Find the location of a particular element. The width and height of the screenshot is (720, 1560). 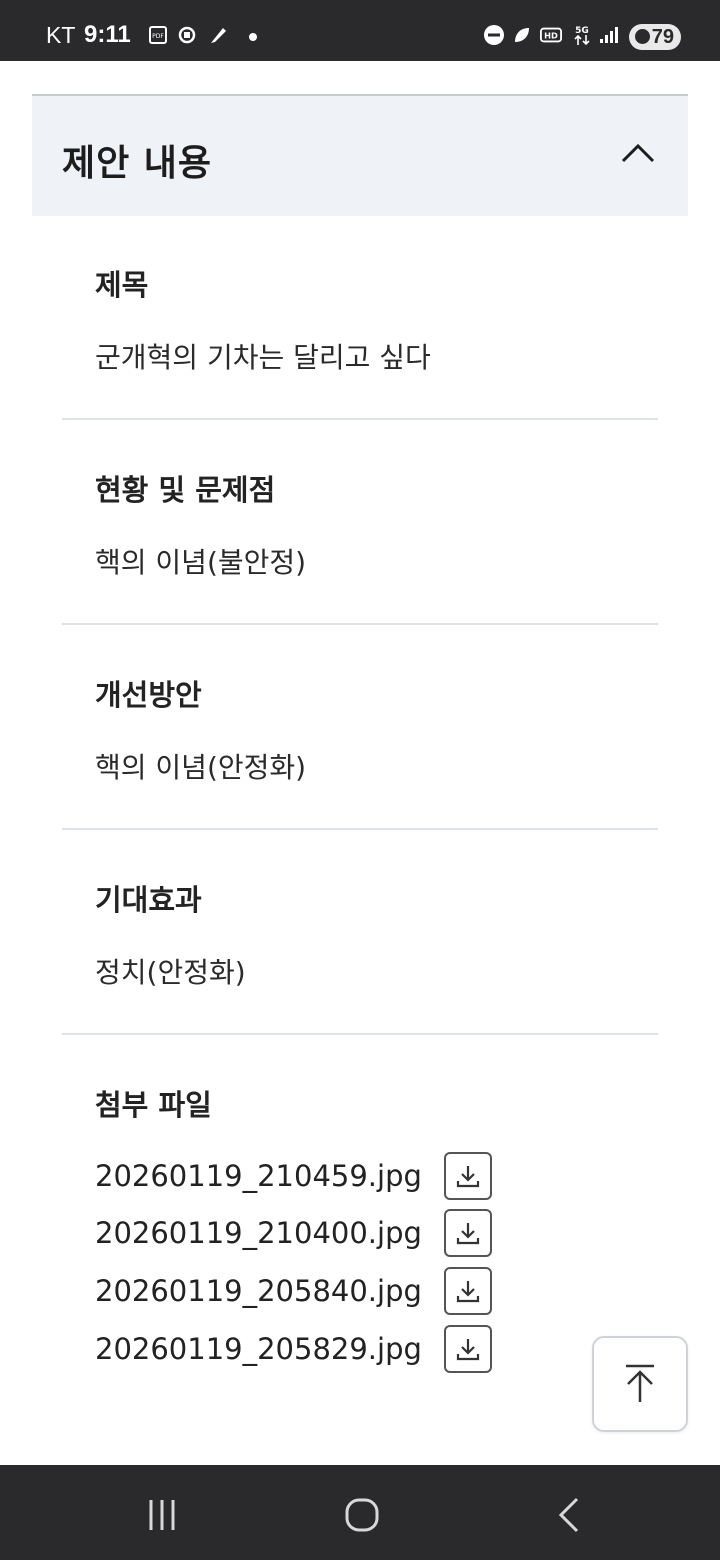

hd-icon: HD is located at coordinates (551, 35).